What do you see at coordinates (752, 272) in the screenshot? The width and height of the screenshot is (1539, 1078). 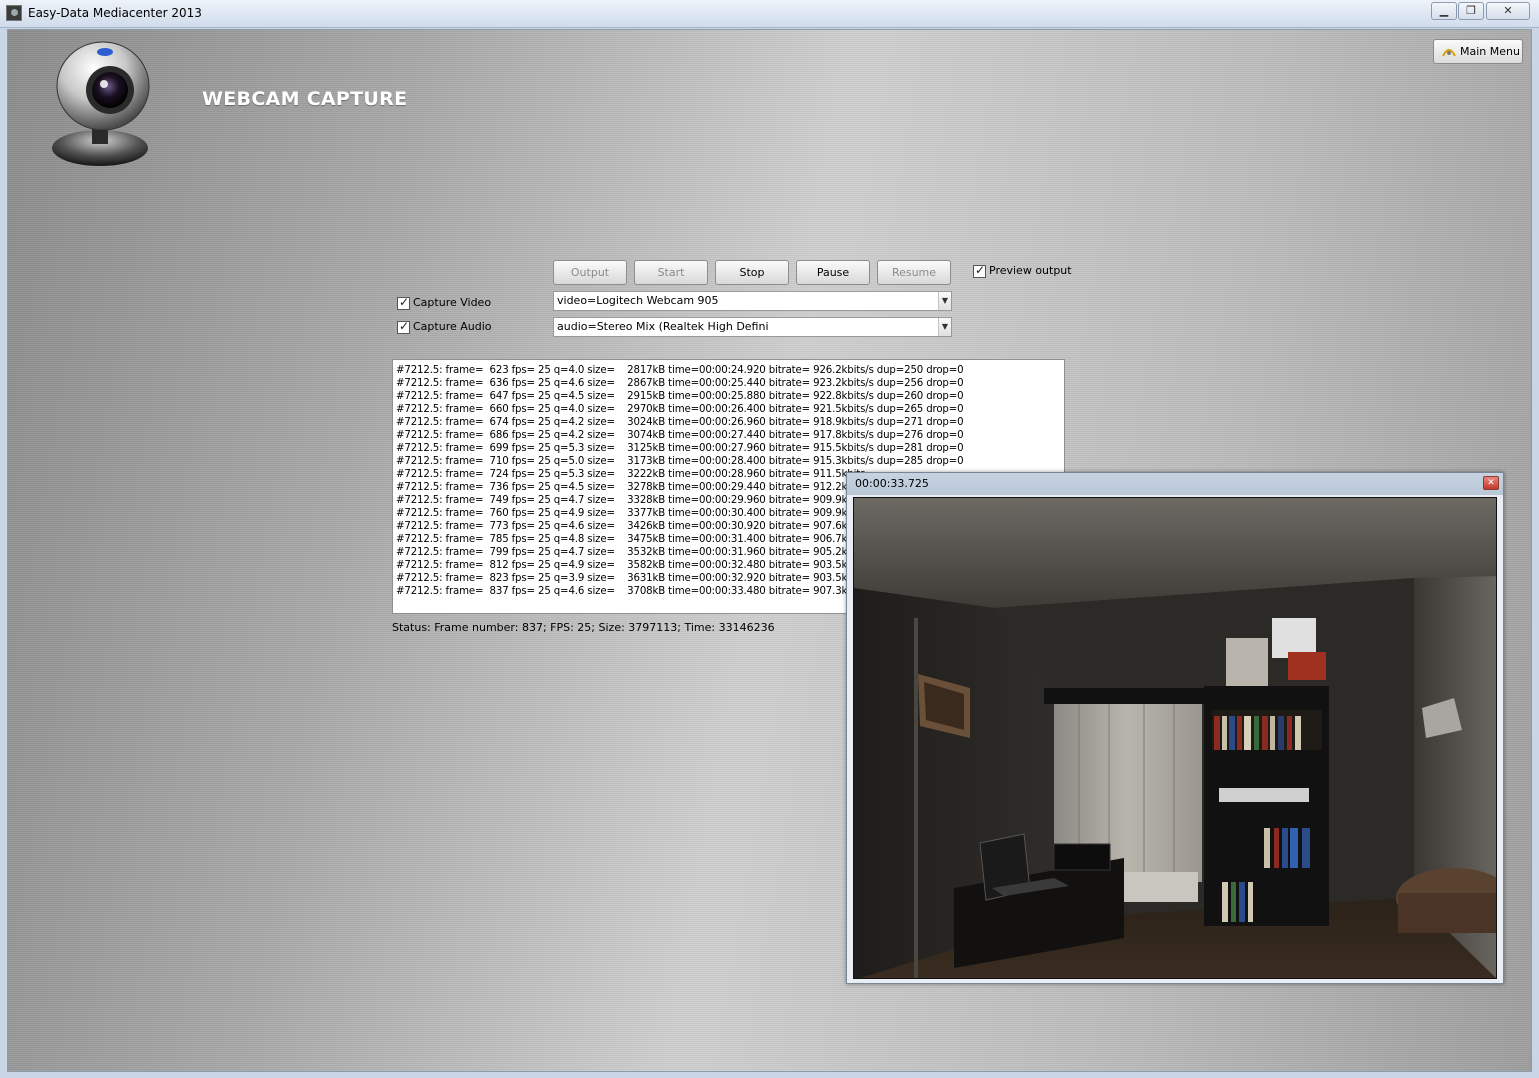 I see `stop-button: Stop` at bounding box center [752, 272].